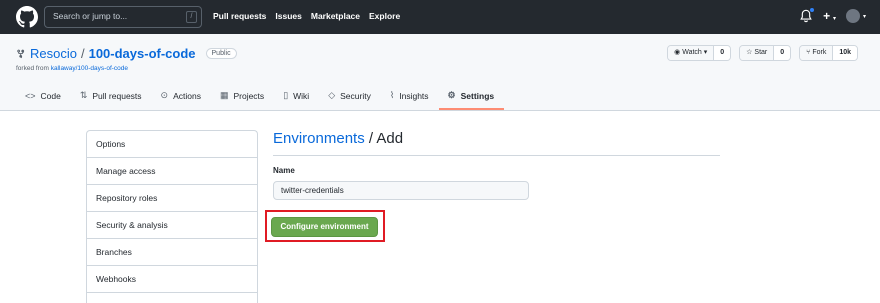 The image size is (880, 303). What do you see at coordinates (392, 95) in the screenshot?
I see `graph-icon: ⌇` at bounding box center [392, 95].